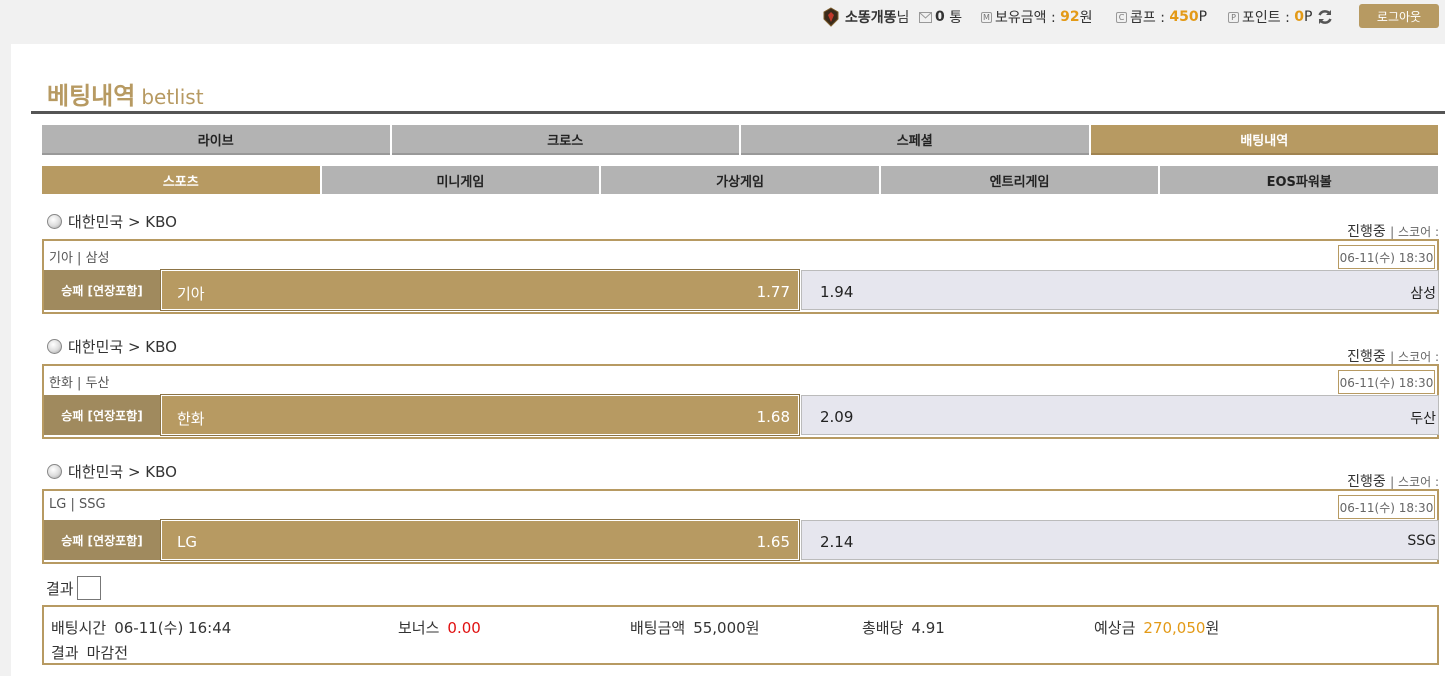  What do you see at coordinates (1161, 17) in the screenshot?
I see `comp: C 콤프 : 450 P` at bounding box center [1161, 17].